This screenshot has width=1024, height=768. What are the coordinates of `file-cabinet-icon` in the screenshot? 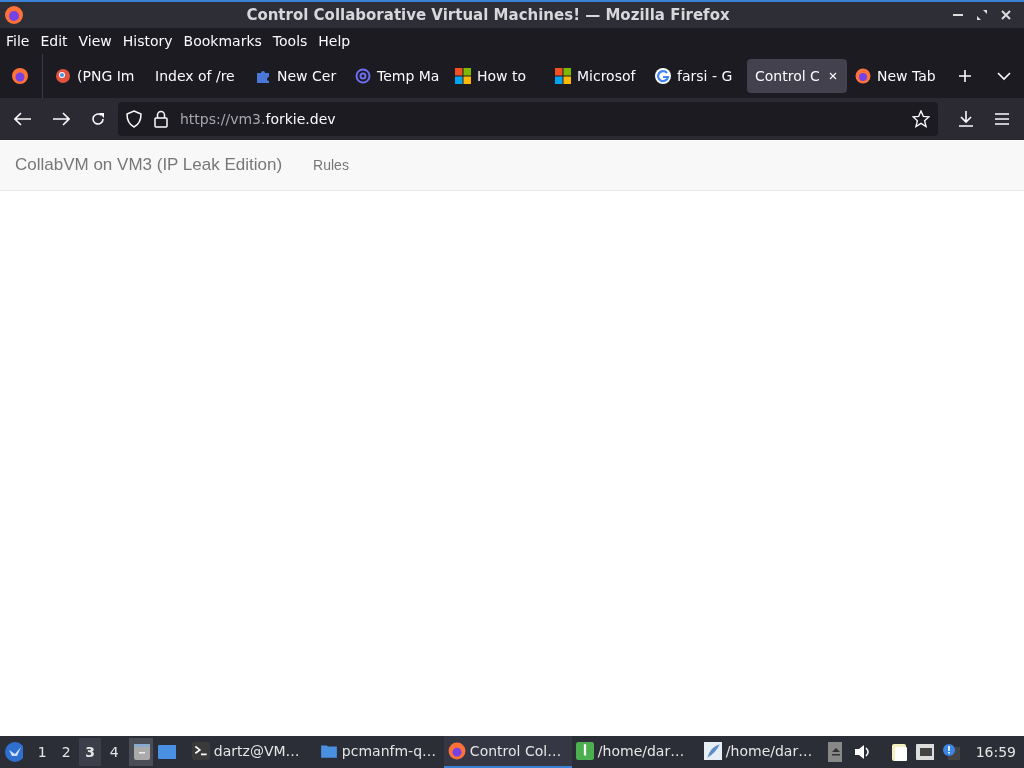 It's located at (141, 752).